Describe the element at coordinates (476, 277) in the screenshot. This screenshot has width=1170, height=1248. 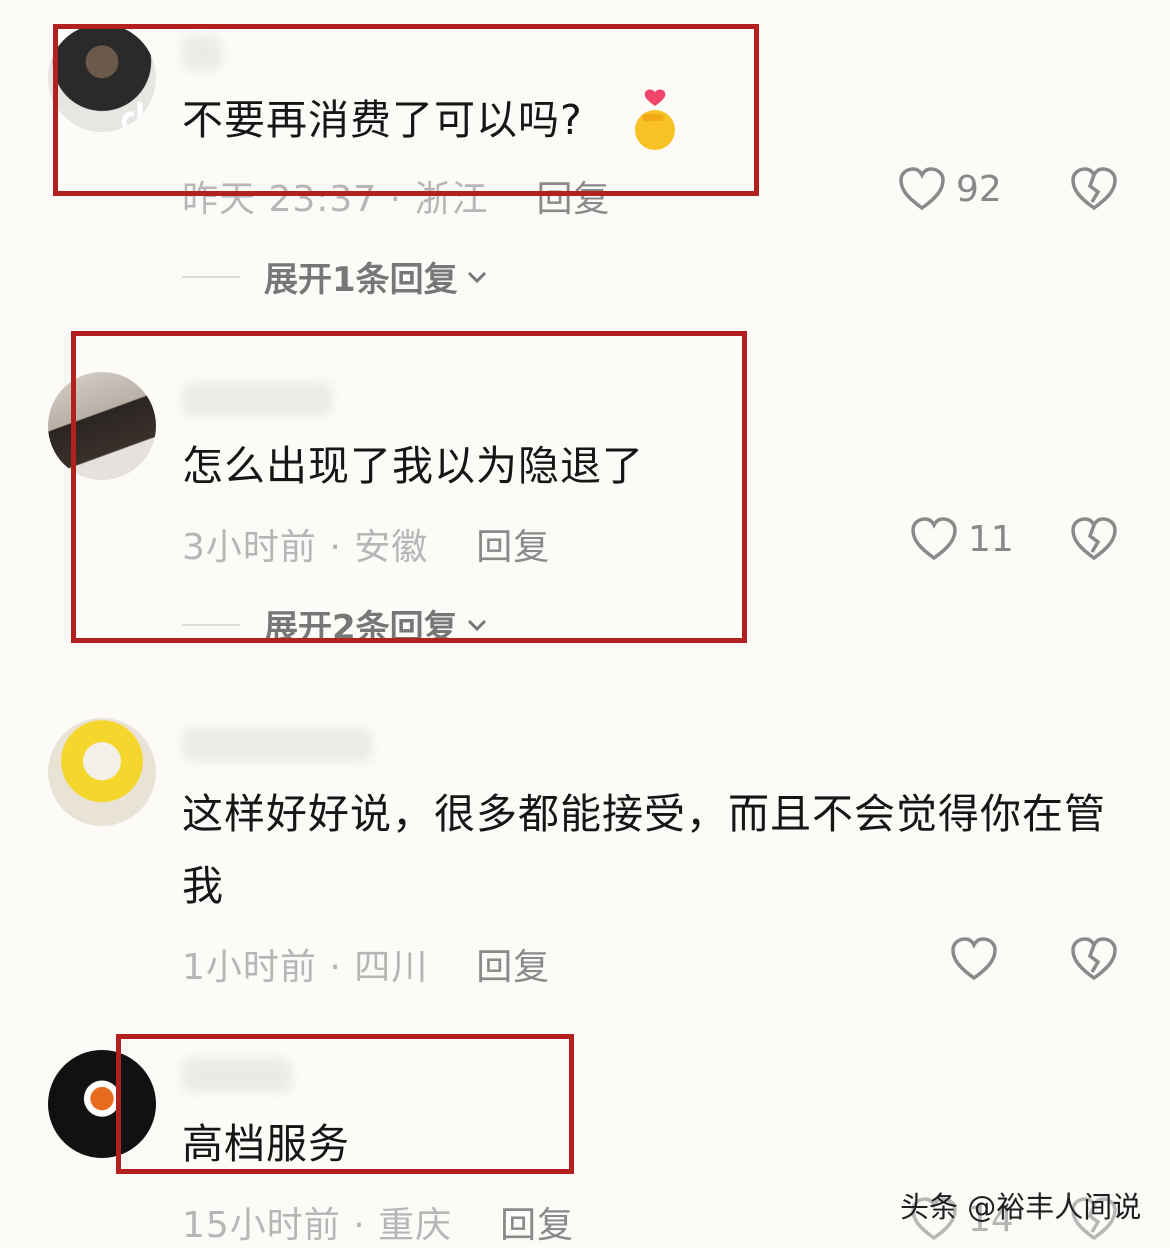
I see `chevron-down-icon` at that location.